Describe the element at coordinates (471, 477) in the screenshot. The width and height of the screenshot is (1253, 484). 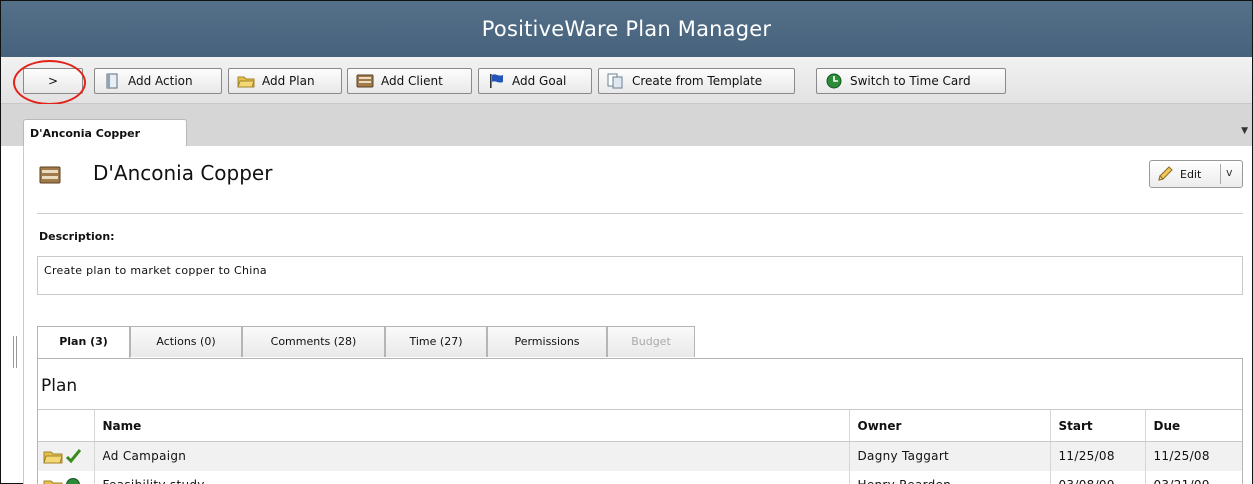
I see `row-name: Feasibility study` at that location.